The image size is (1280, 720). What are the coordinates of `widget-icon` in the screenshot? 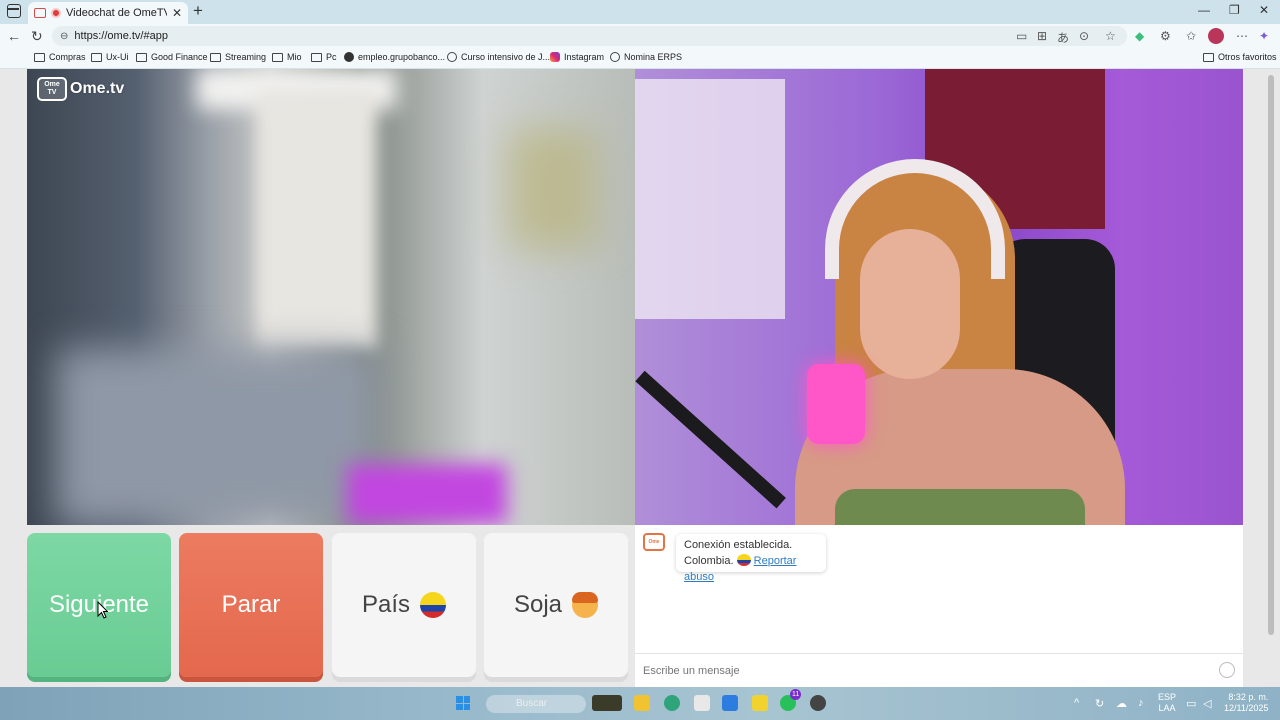 It's located at (607, 703).